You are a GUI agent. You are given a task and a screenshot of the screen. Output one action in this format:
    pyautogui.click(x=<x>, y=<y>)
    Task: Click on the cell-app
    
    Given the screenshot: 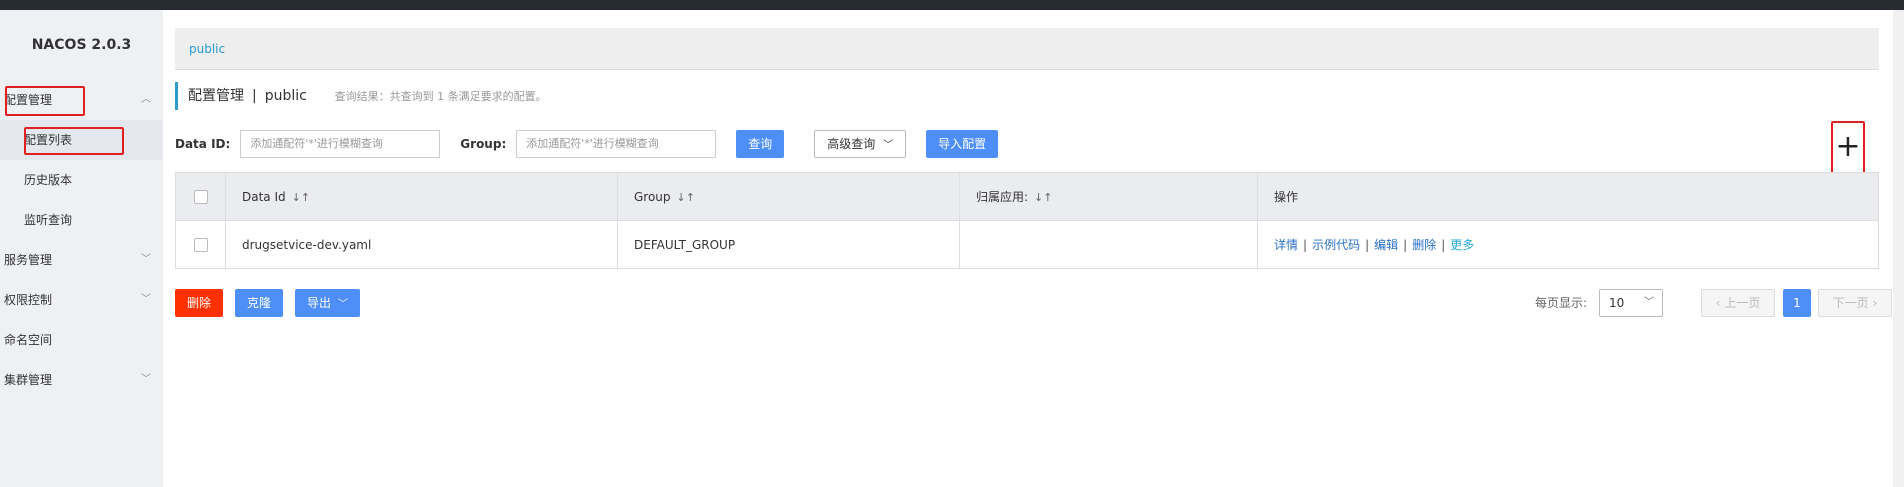 What is the action you would take?
    pyautogui.click(x=1108, y=244)
    